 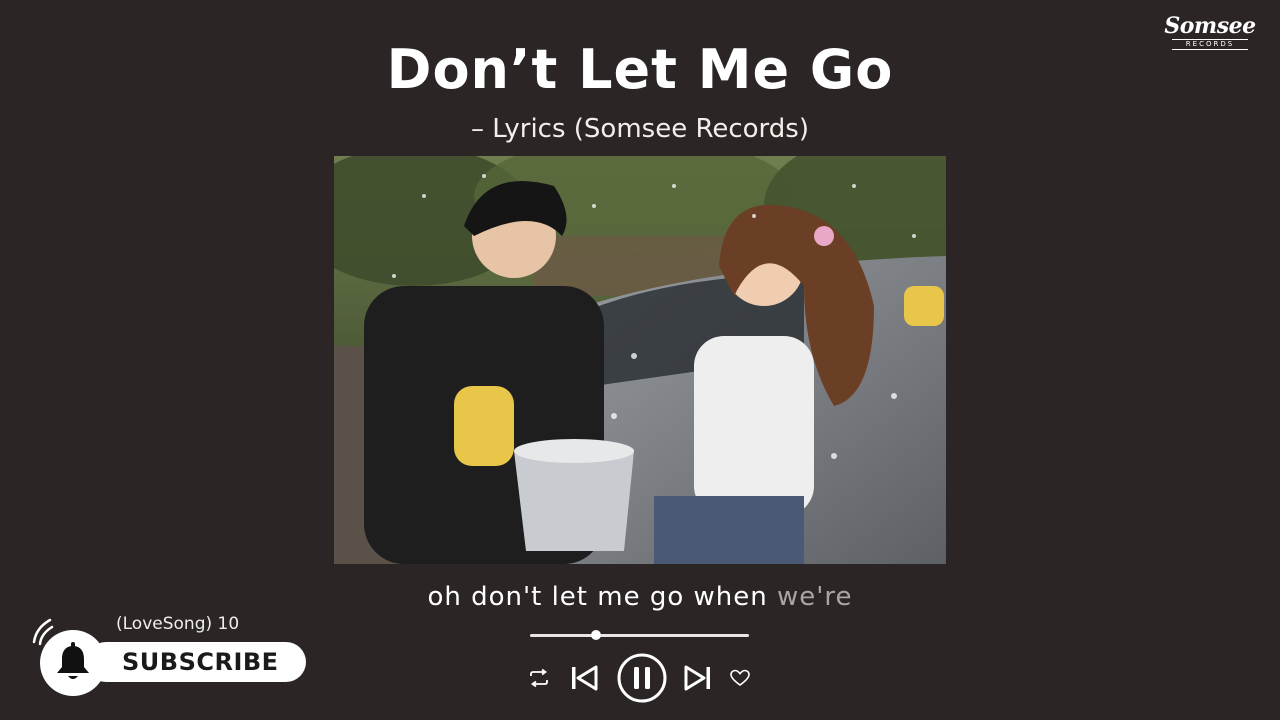 I want to click on logo-text: Somsee, so click(x=1210, y=26).